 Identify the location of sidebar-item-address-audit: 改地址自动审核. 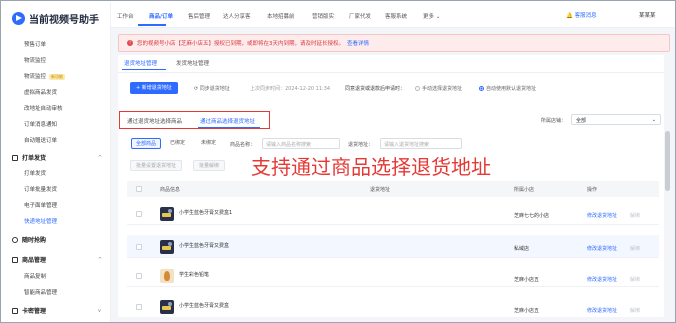
(43, 108).